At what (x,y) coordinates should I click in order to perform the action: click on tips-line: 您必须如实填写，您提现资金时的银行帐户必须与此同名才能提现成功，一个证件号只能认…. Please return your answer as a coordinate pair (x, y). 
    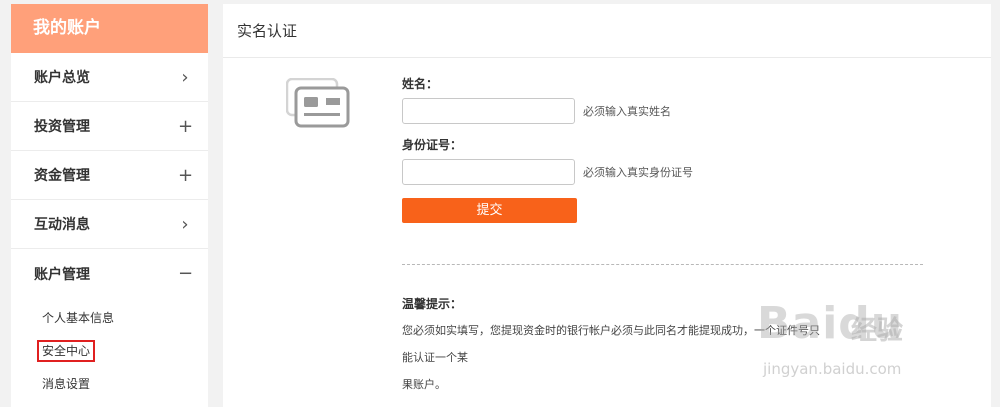
    Looking at the image, I should click on (611, 344).